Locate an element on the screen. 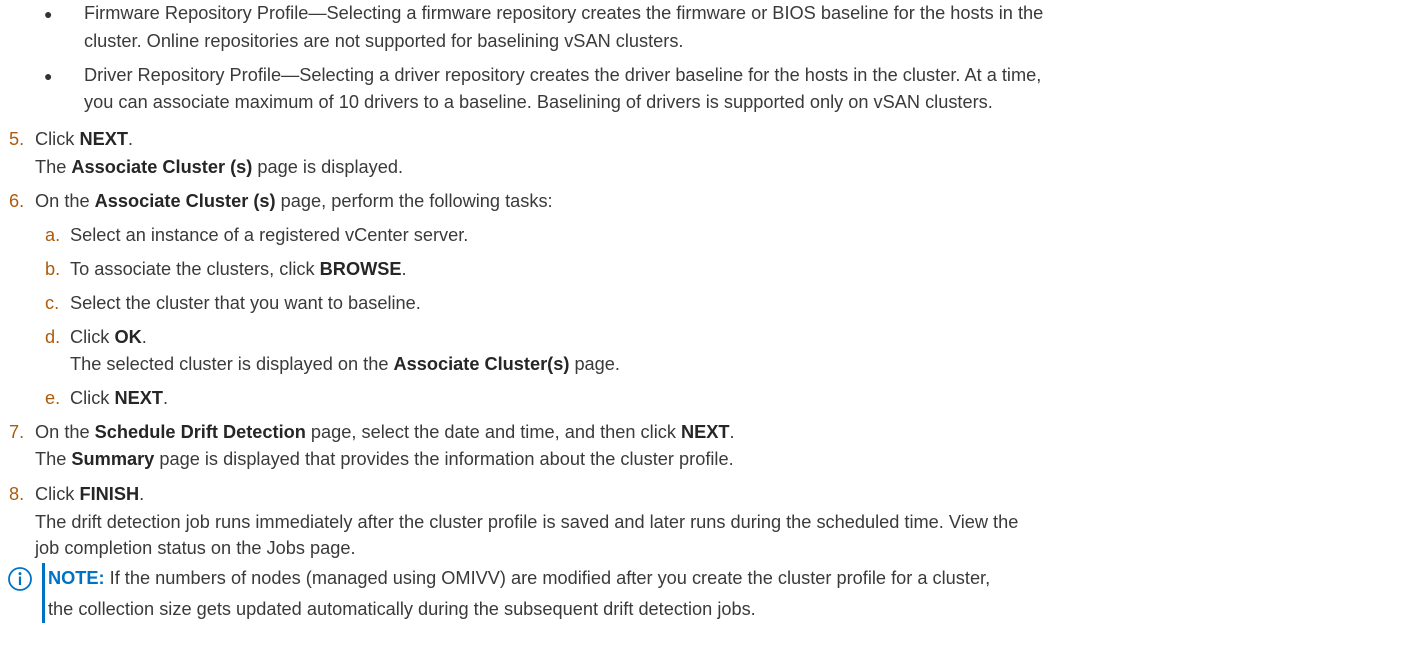  substep-d-text: Click OK. is located at coordinates (108, 337).